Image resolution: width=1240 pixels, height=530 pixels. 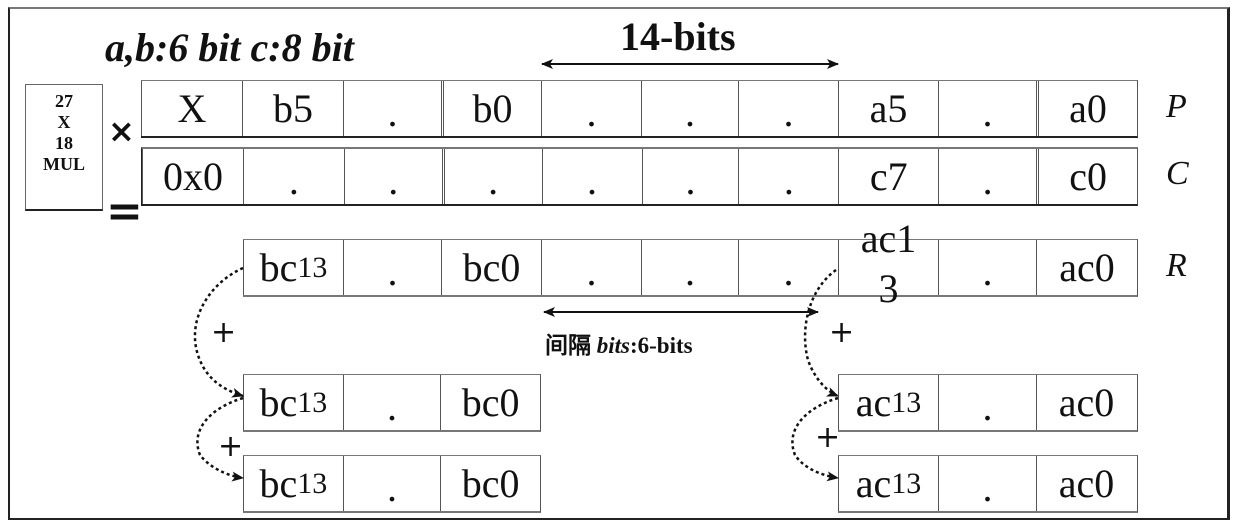 What do you see at coordinates (873, 402) in the screenshot?
I see `cell-main-text: ac` at bounding box center [873, 402].